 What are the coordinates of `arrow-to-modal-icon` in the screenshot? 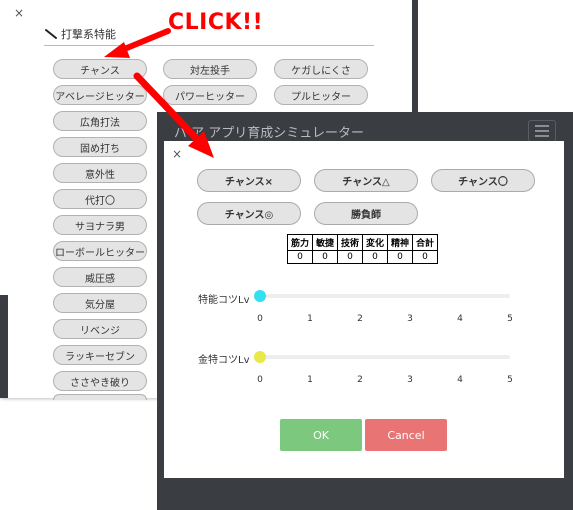 It's located at (173, 115).